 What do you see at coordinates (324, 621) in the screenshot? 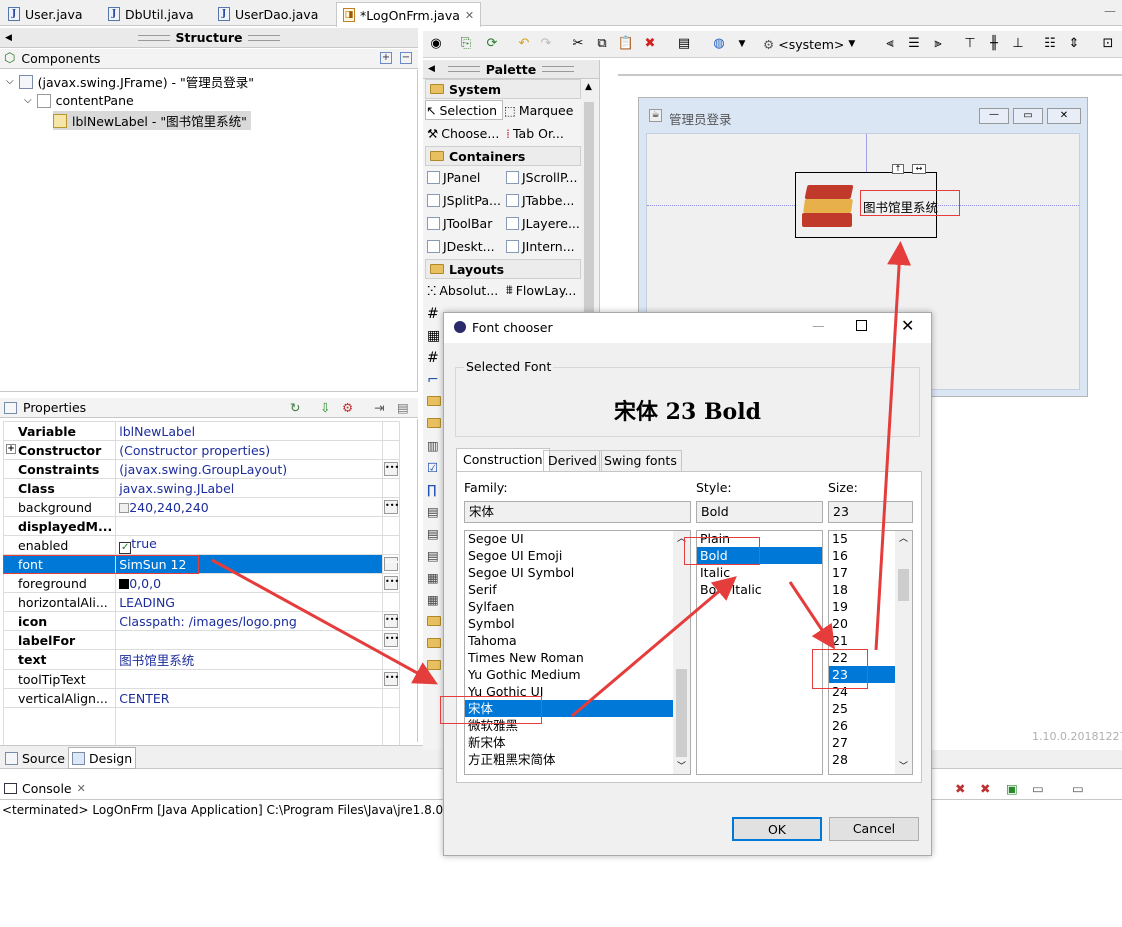
I see `arrow-font-to-family` at bounding box center [324, 621].